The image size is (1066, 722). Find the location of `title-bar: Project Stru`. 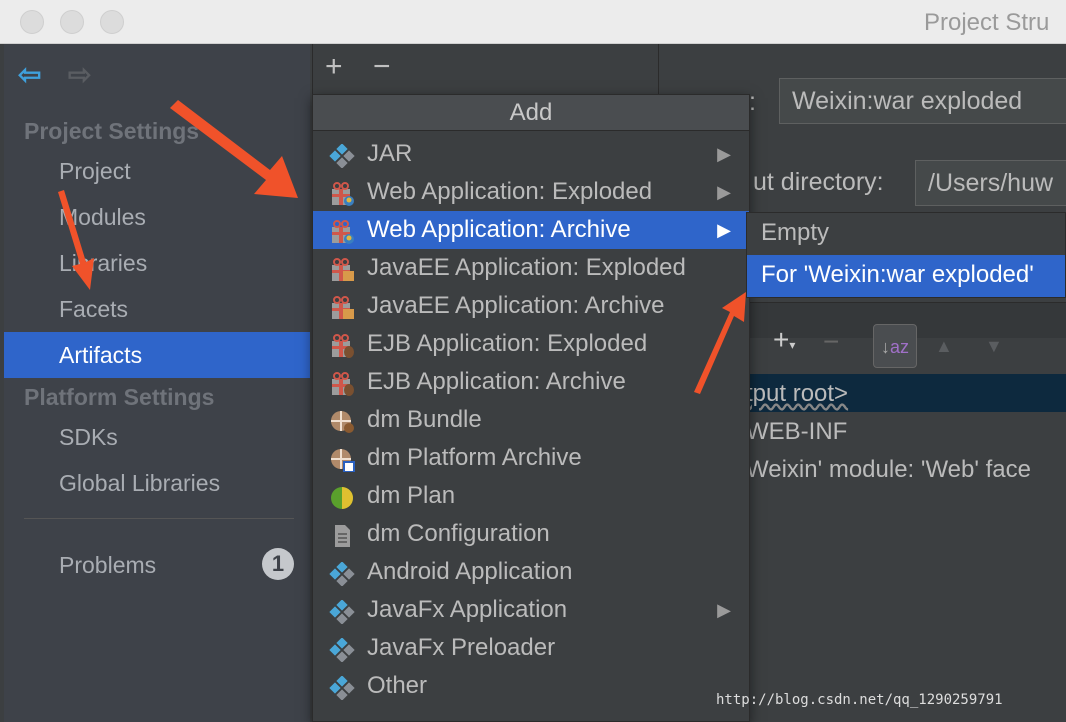

title-bar: Project Stru is located at coordinates (533, 22).